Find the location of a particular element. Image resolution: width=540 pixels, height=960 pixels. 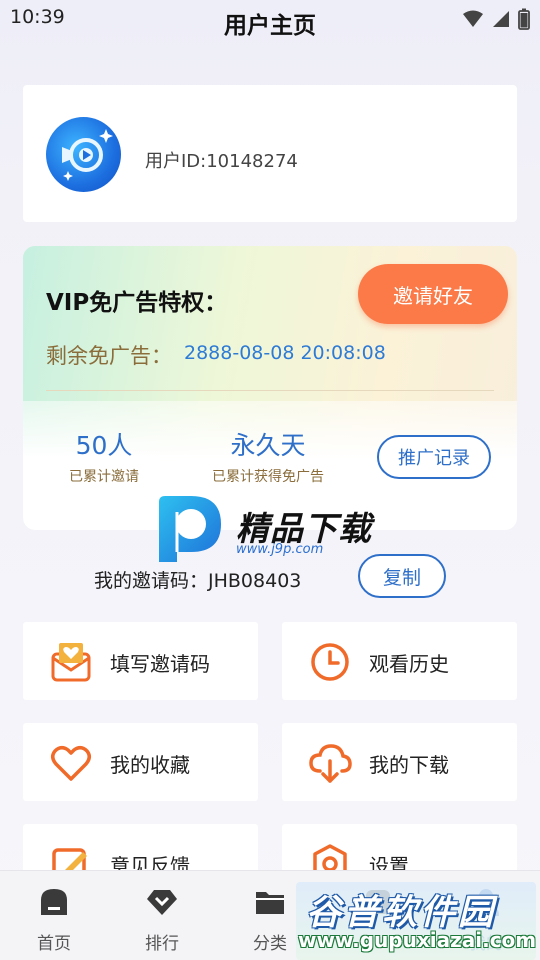

stat-adfree-value: 永久天 is located at coordinates (268, 445).